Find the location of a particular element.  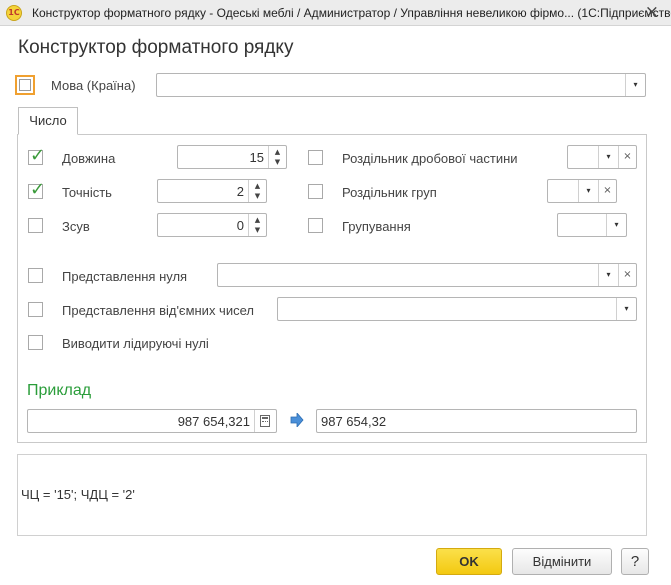

shift-input: 0 ▲ ▼ is located at coordinates (212, 225).